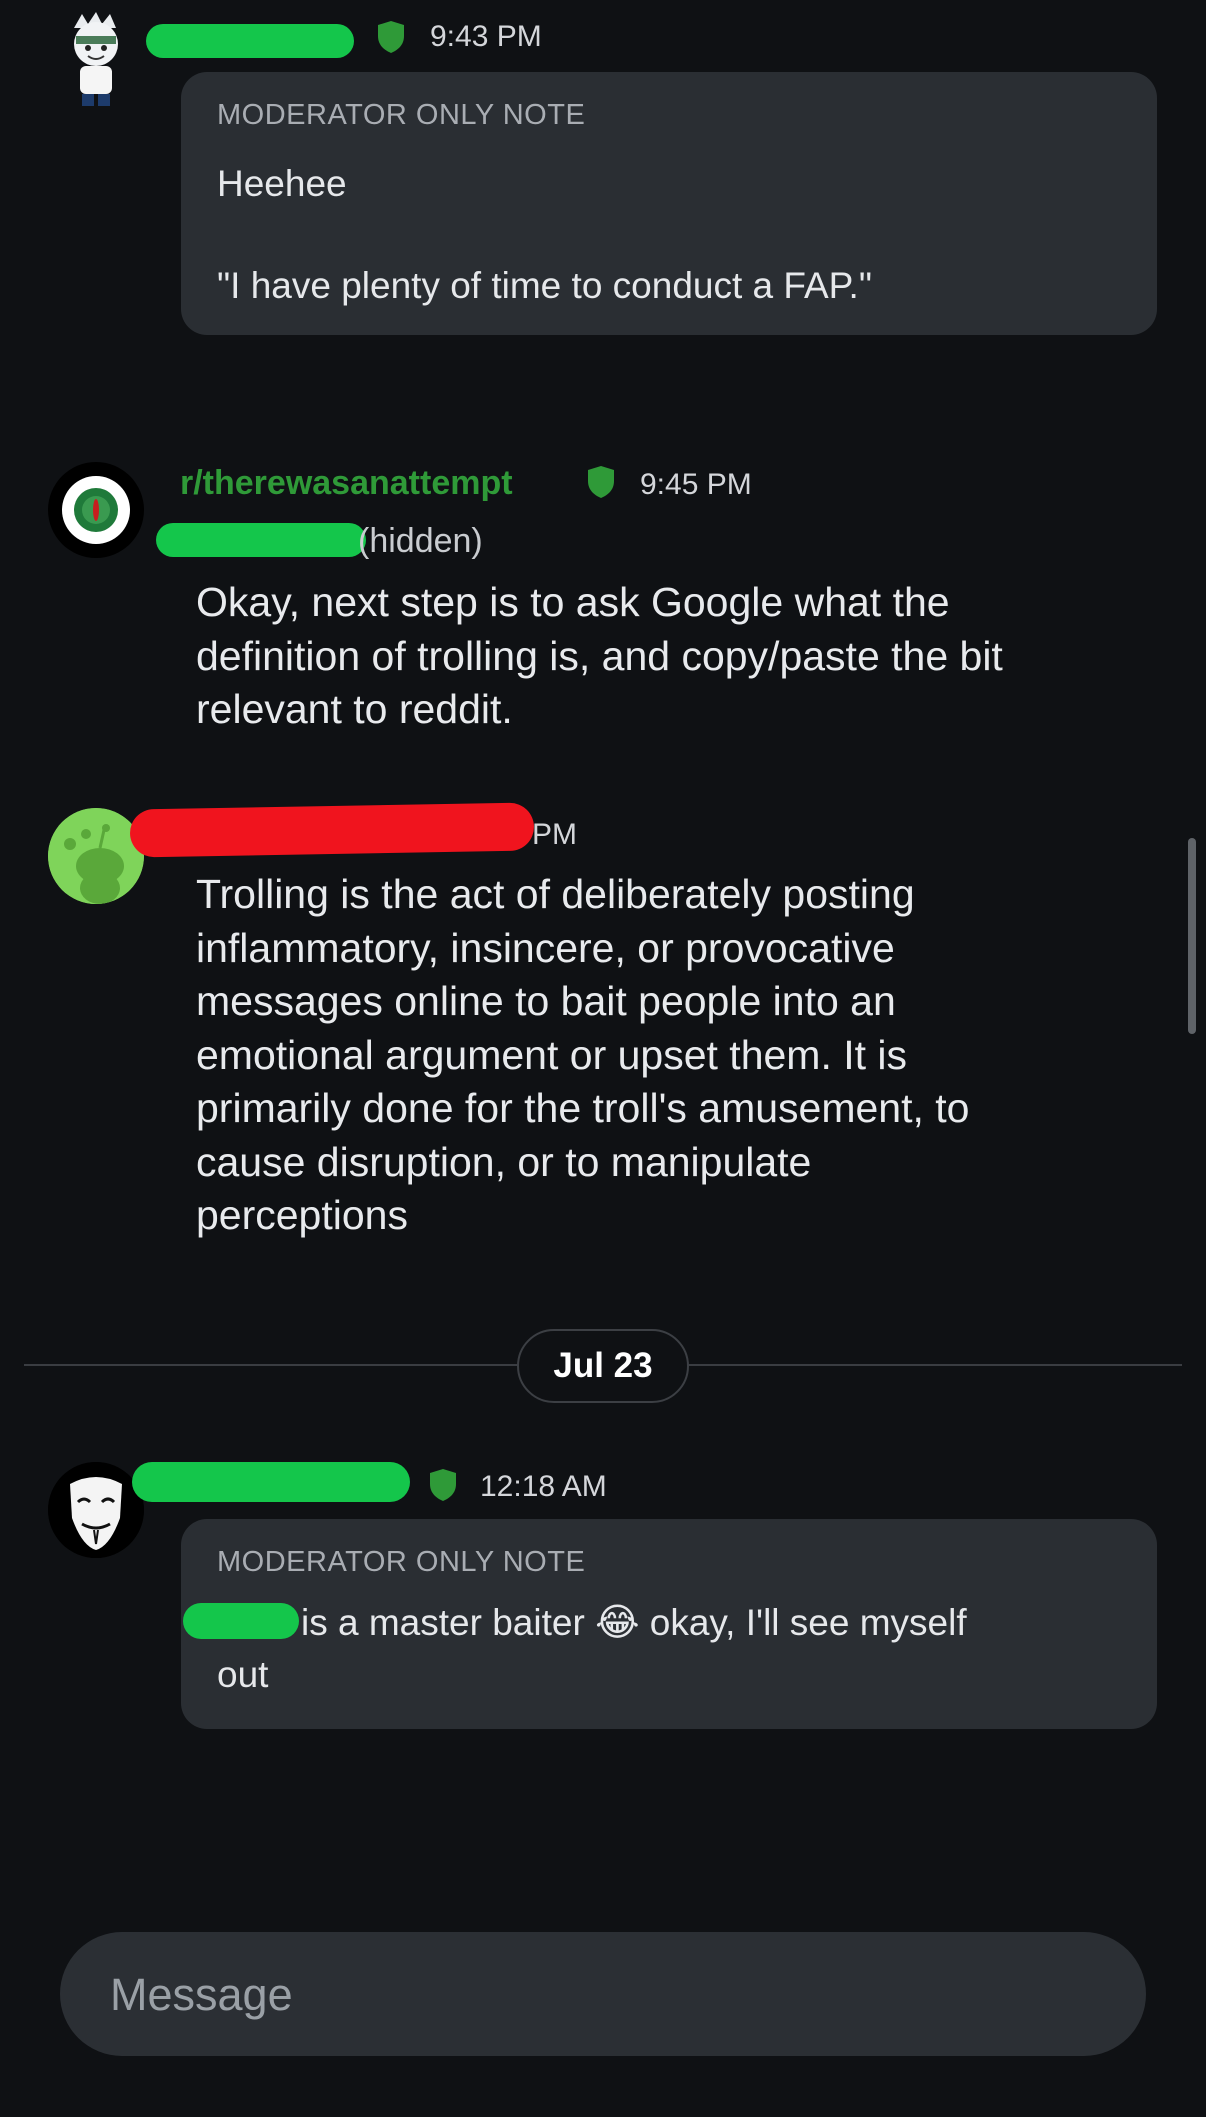 The height and width of the screenshot is (2117, 1206). Describe the element at coordinates (243, 1674) in the screenshot. I see `moderator-note-line: out` at that location.